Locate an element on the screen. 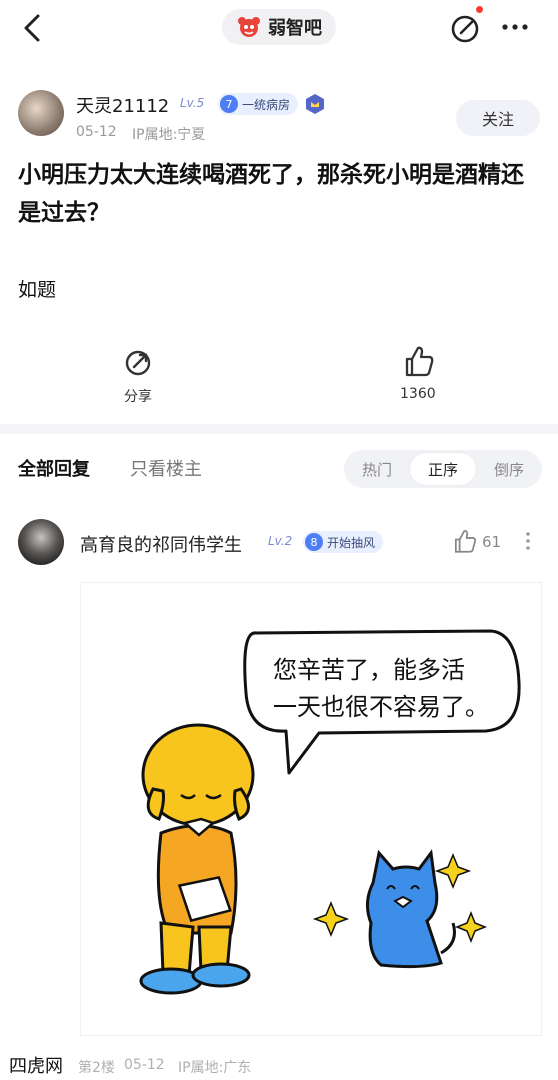  back-arrow-icon is located at coordinates (33, 28).